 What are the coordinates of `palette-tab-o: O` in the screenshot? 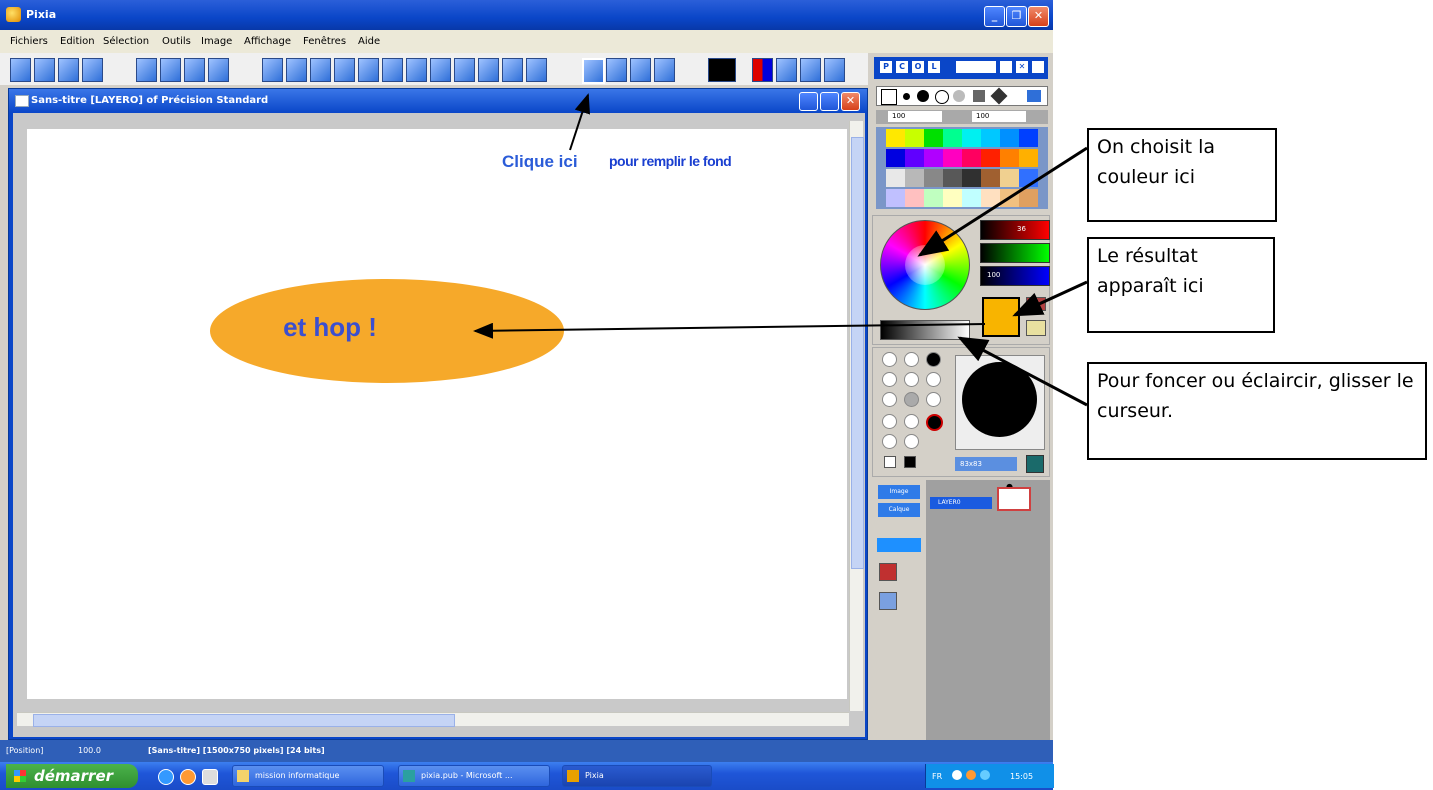 It's located at (918, 67).